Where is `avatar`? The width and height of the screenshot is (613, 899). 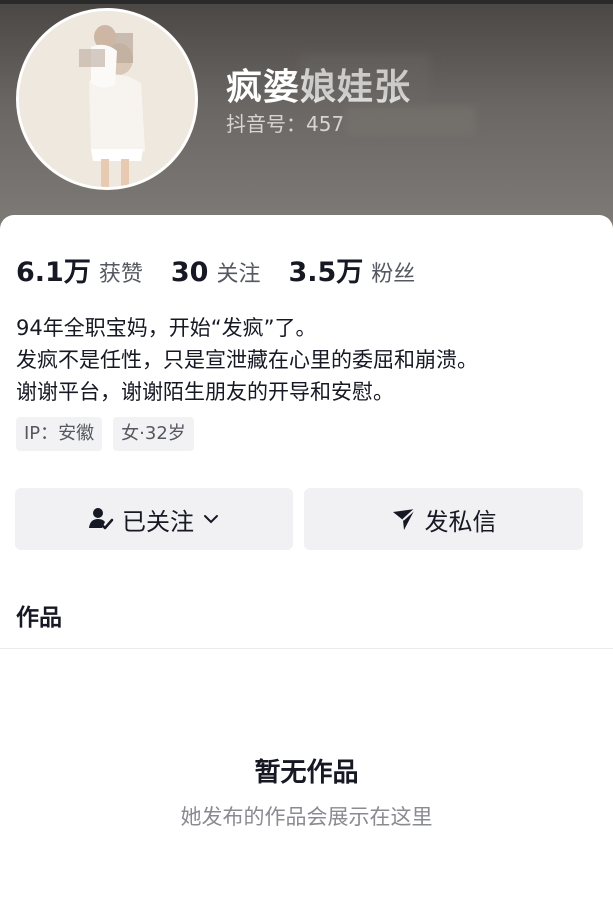 avatar is located at coordinates (107, 99).